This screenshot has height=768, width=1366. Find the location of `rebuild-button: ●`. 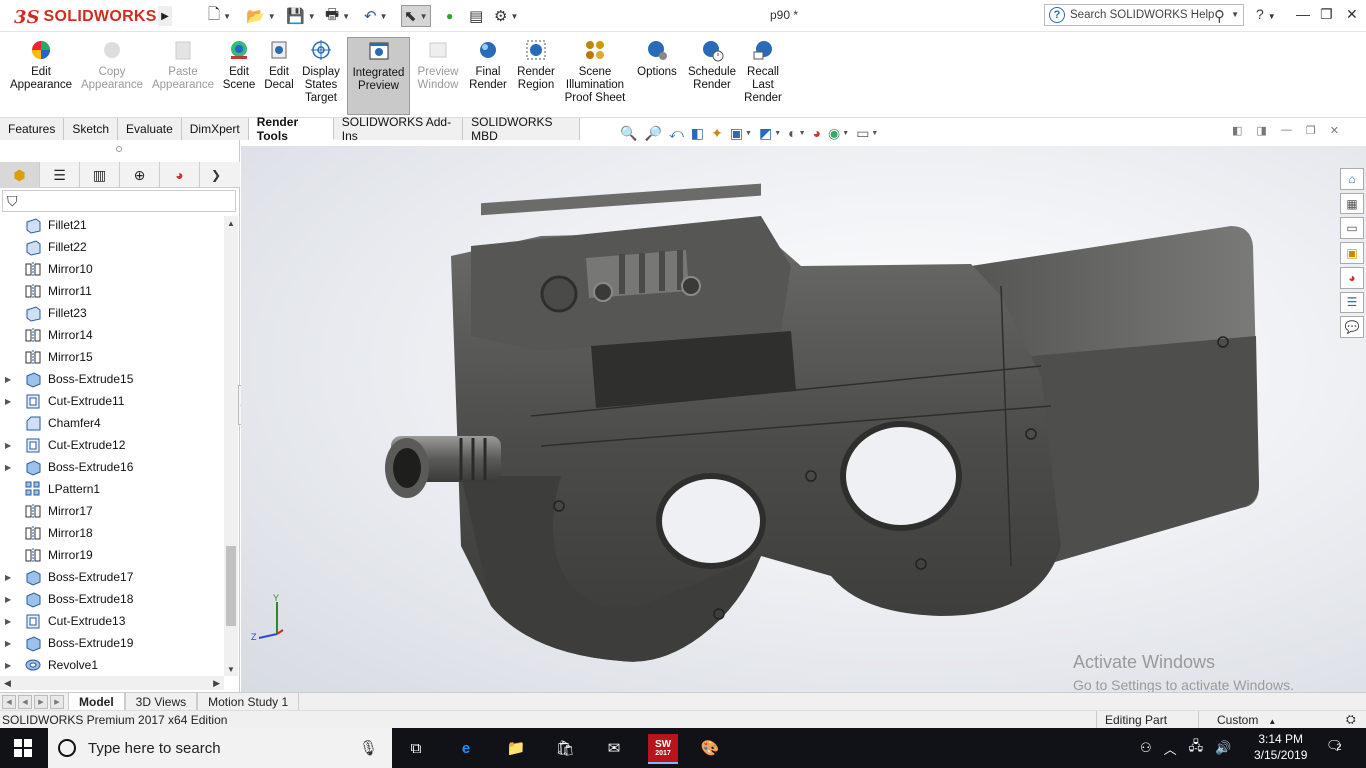

rebuild-button: ● is located at coordinates (449, 16).